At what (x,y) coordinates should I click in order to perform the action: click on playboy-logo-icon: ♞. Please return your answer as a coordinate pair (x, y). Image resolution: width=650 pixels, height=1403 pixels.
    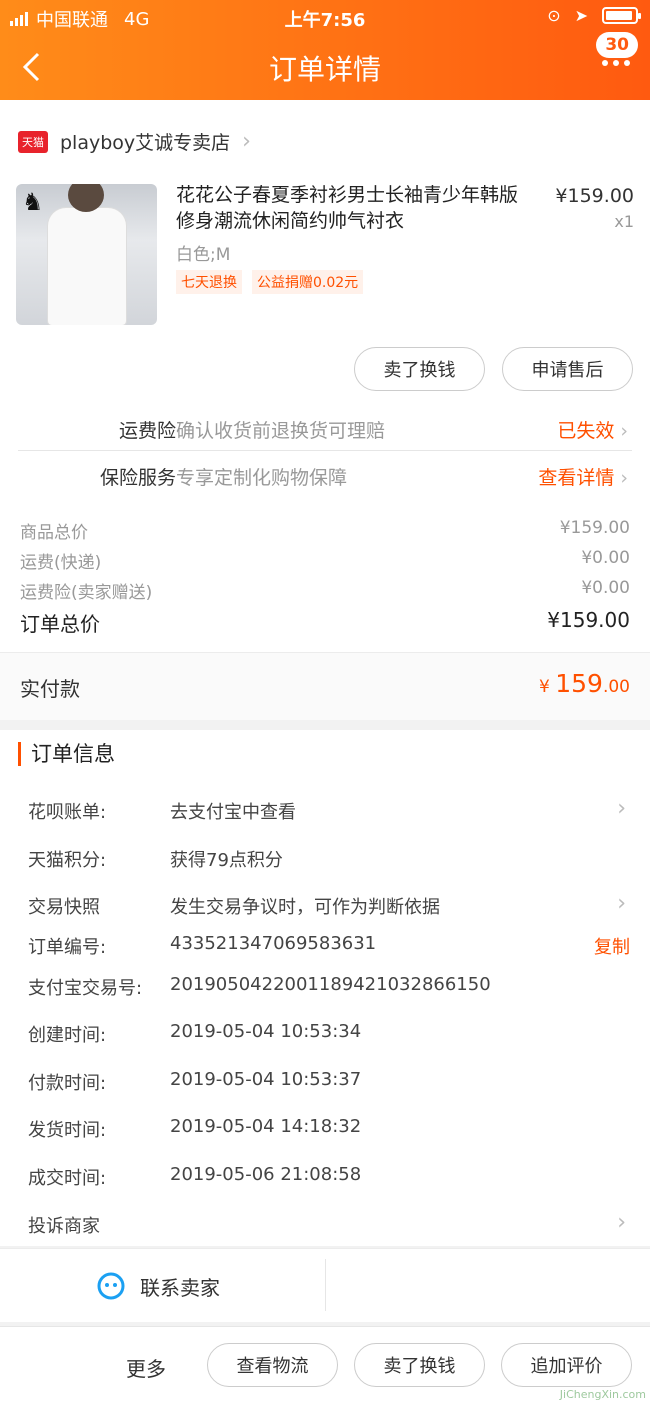
    Looking at the image, I should click on (33, 202).